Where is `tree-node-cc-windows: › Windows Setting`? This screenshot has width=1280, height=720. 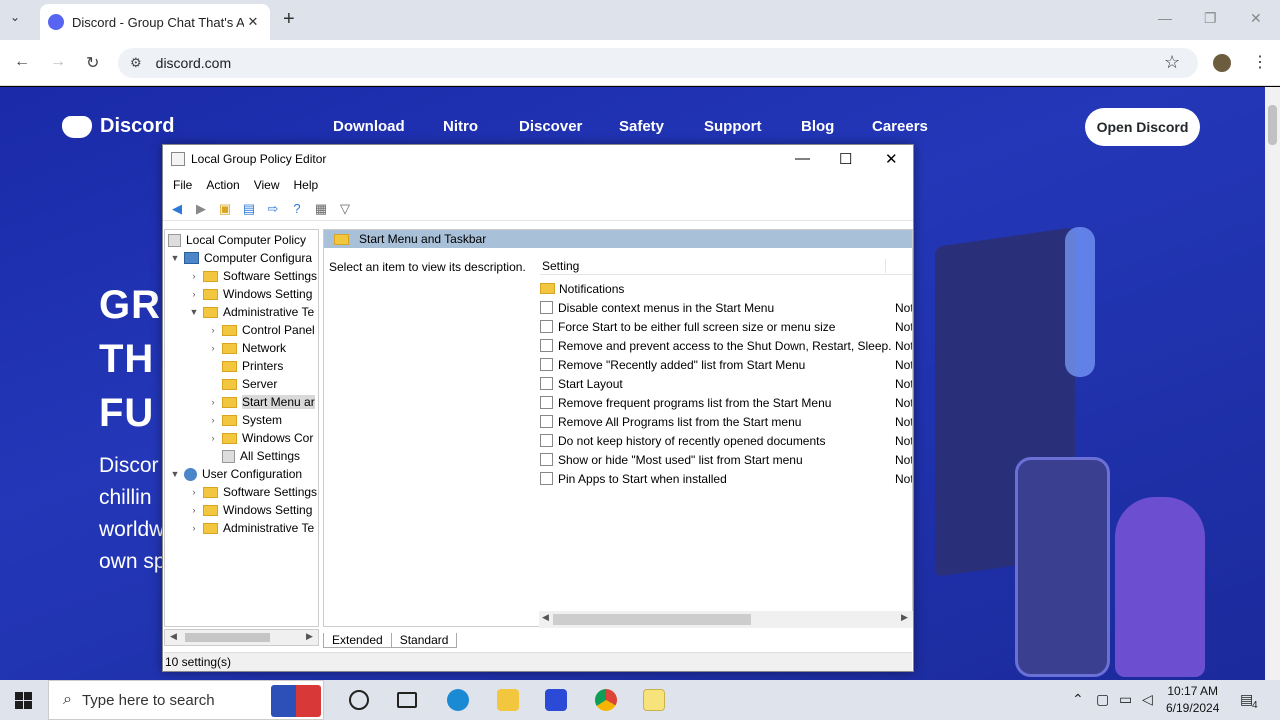
tree-node-cc-windows: › Windows Setting is located at coordinates (250, 294).